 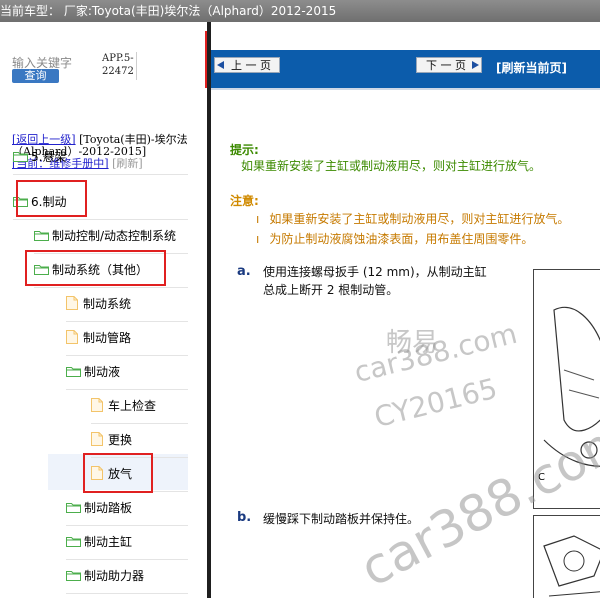 I want to click on caution-item-1: ı 如果重新安装了主缸或制动液用尽，则对主缸进行放气。, so click(x=413, y=219).